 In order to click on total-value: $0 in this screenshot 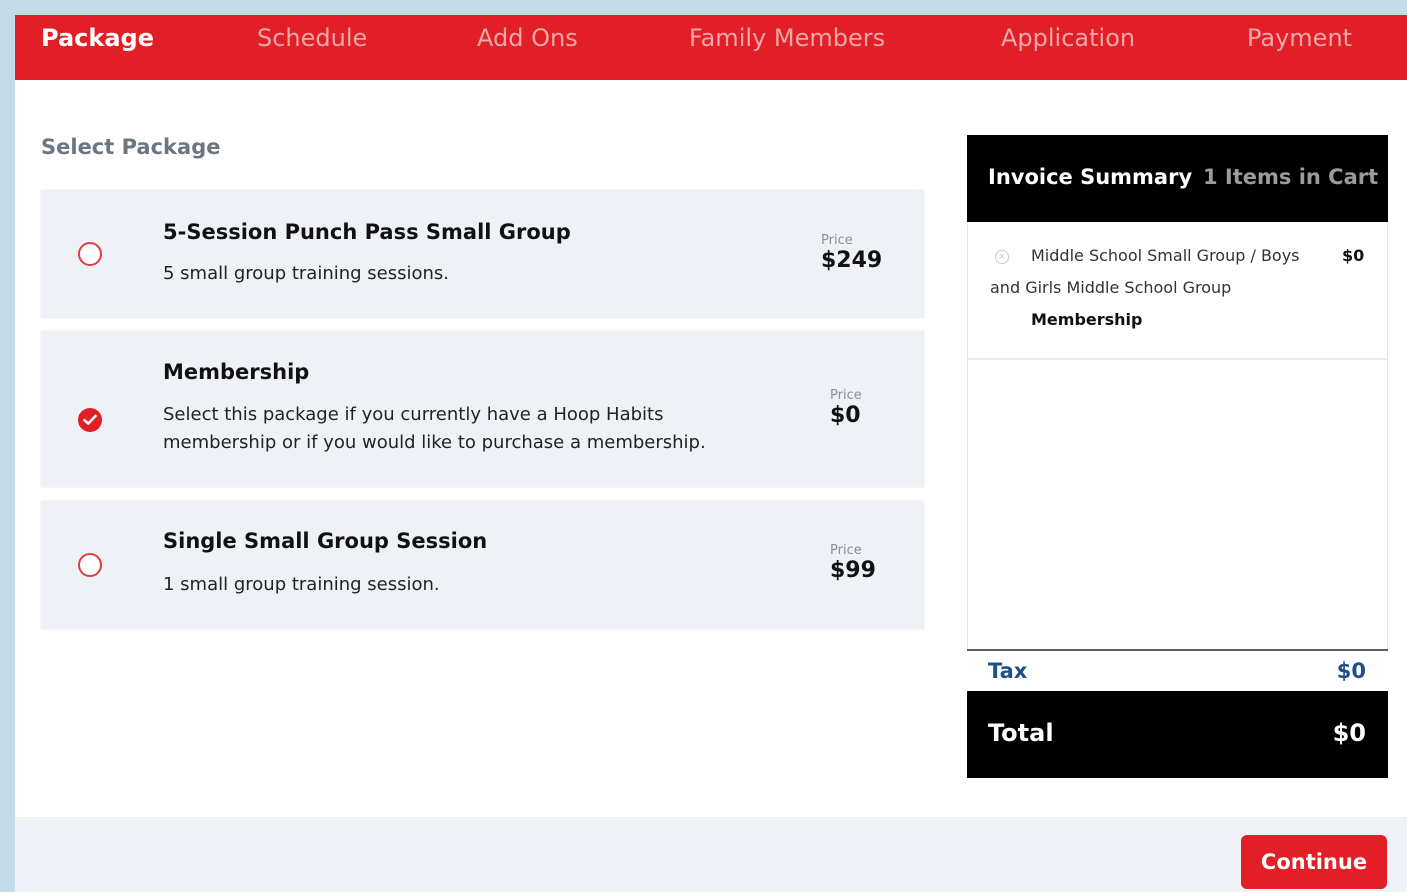, I will do `click(1349, 733)`.